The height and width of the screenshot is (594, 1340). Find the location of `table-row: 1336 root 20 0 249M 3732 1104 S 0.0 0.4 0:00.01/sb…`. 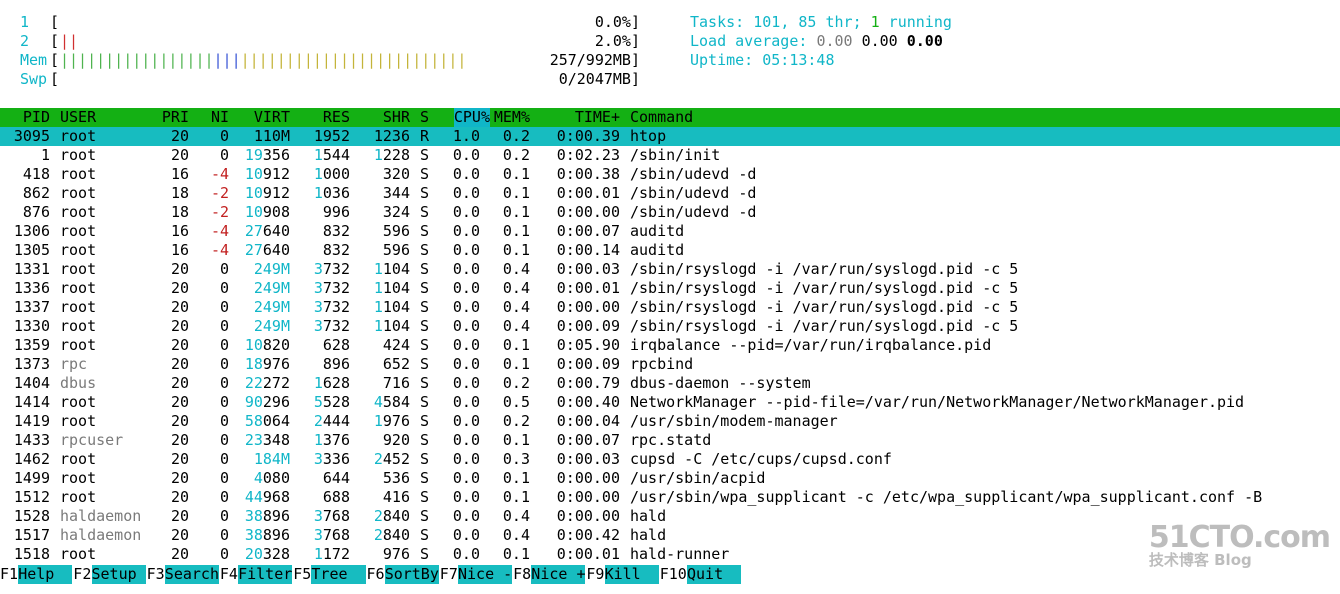

table-row: 1336 root 20 0 249M 3732 1104 S 0.0 0.4 0:00.01/sb… is located at coordinates (670, 288).